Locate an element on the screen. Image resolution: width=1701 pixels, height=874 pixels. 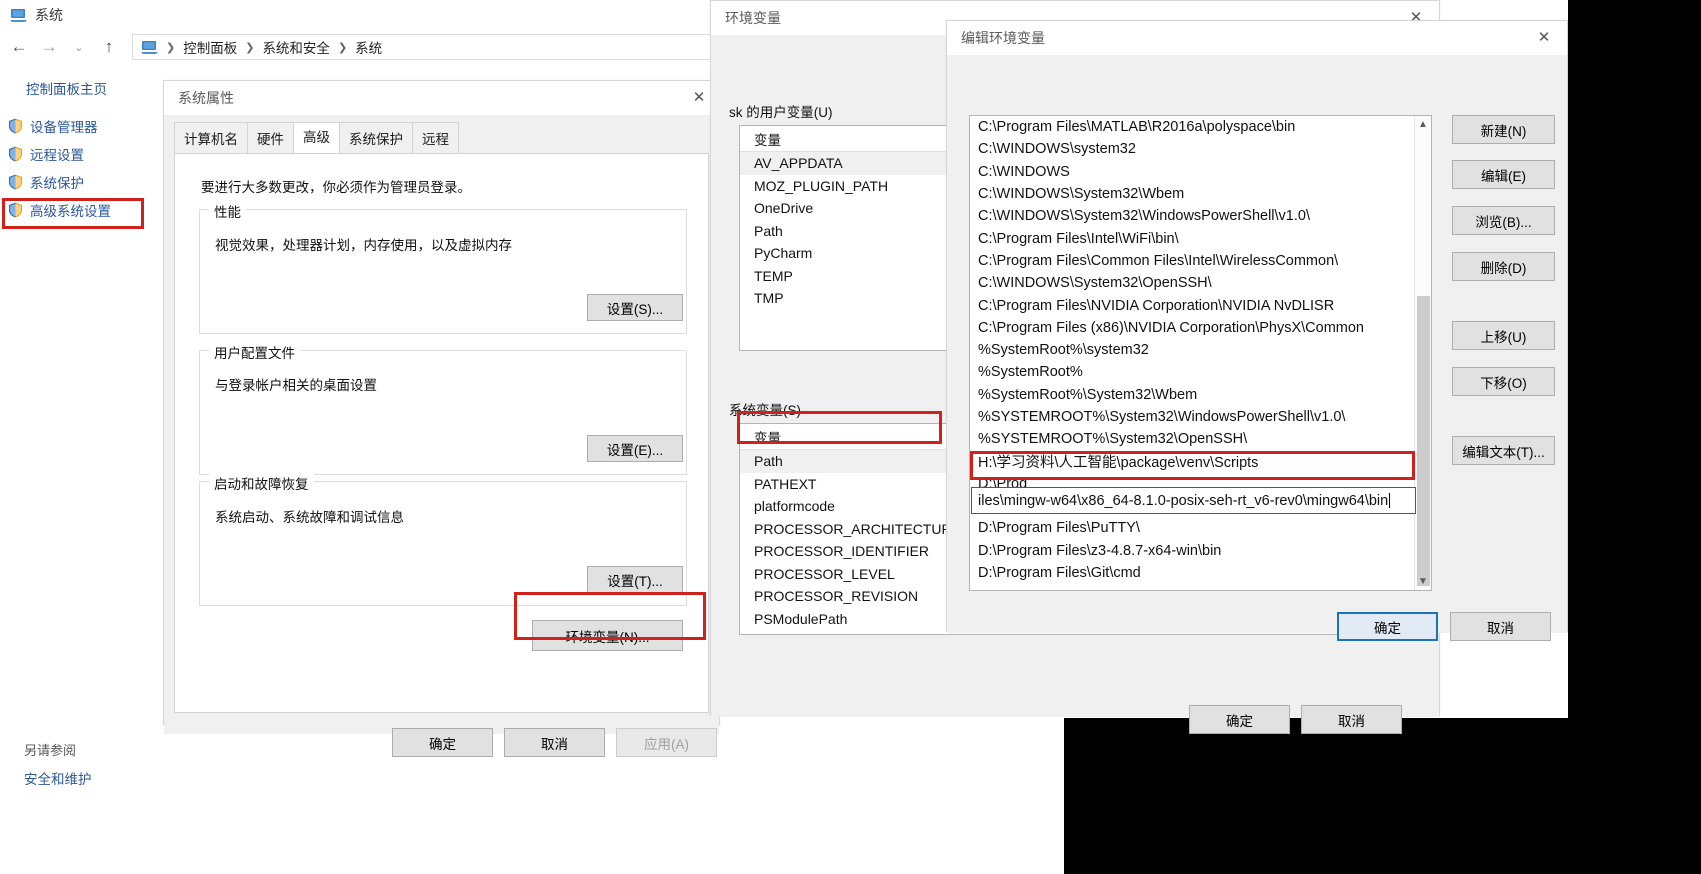
list-item: %SYSTEMROOT%\System32\OpenSSH\ is located at coordinates (1200, 439).